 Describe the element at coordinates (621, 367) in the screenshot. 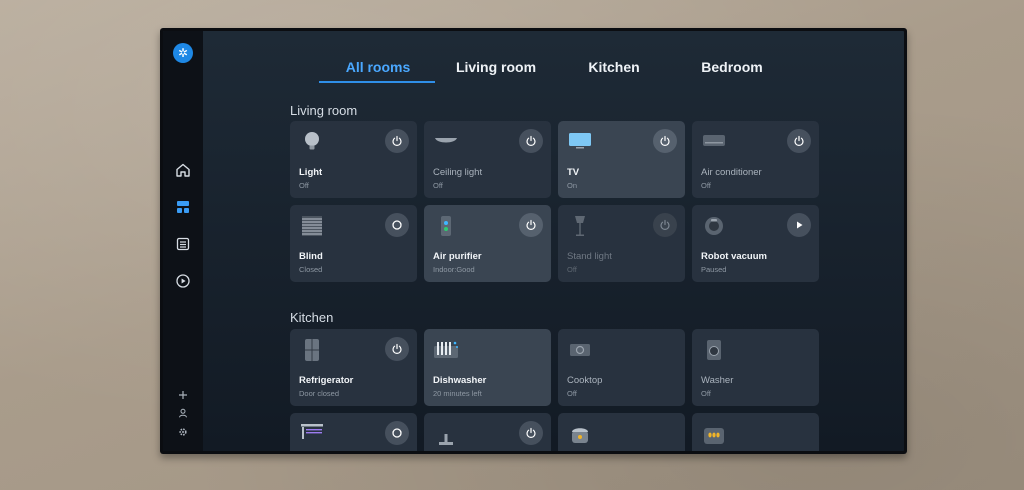

I see `device-card-cooktop: Cooktop Off` at that location.